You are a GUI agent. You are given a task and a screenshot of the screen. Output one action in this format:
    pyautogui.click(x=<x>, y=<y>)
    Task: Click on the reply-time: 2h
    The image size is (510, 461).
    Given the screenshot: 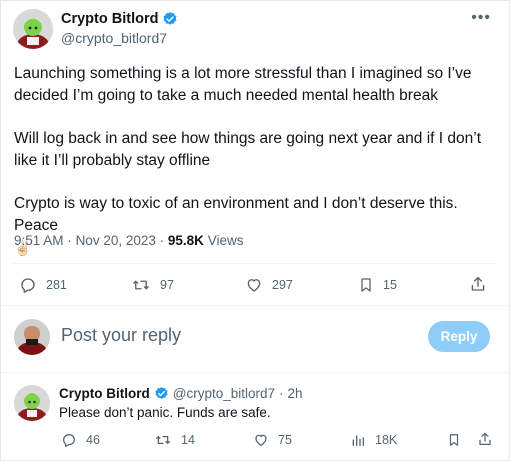 What is the action you would take?
    pyautogui.click(x=295, y=393)
    